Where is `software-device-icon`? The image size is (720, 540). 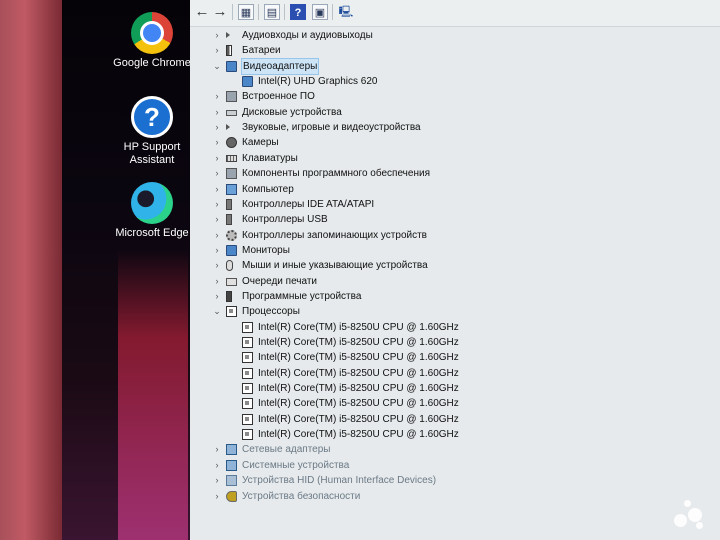 software-device-icon is located at coordinates (229, 296).